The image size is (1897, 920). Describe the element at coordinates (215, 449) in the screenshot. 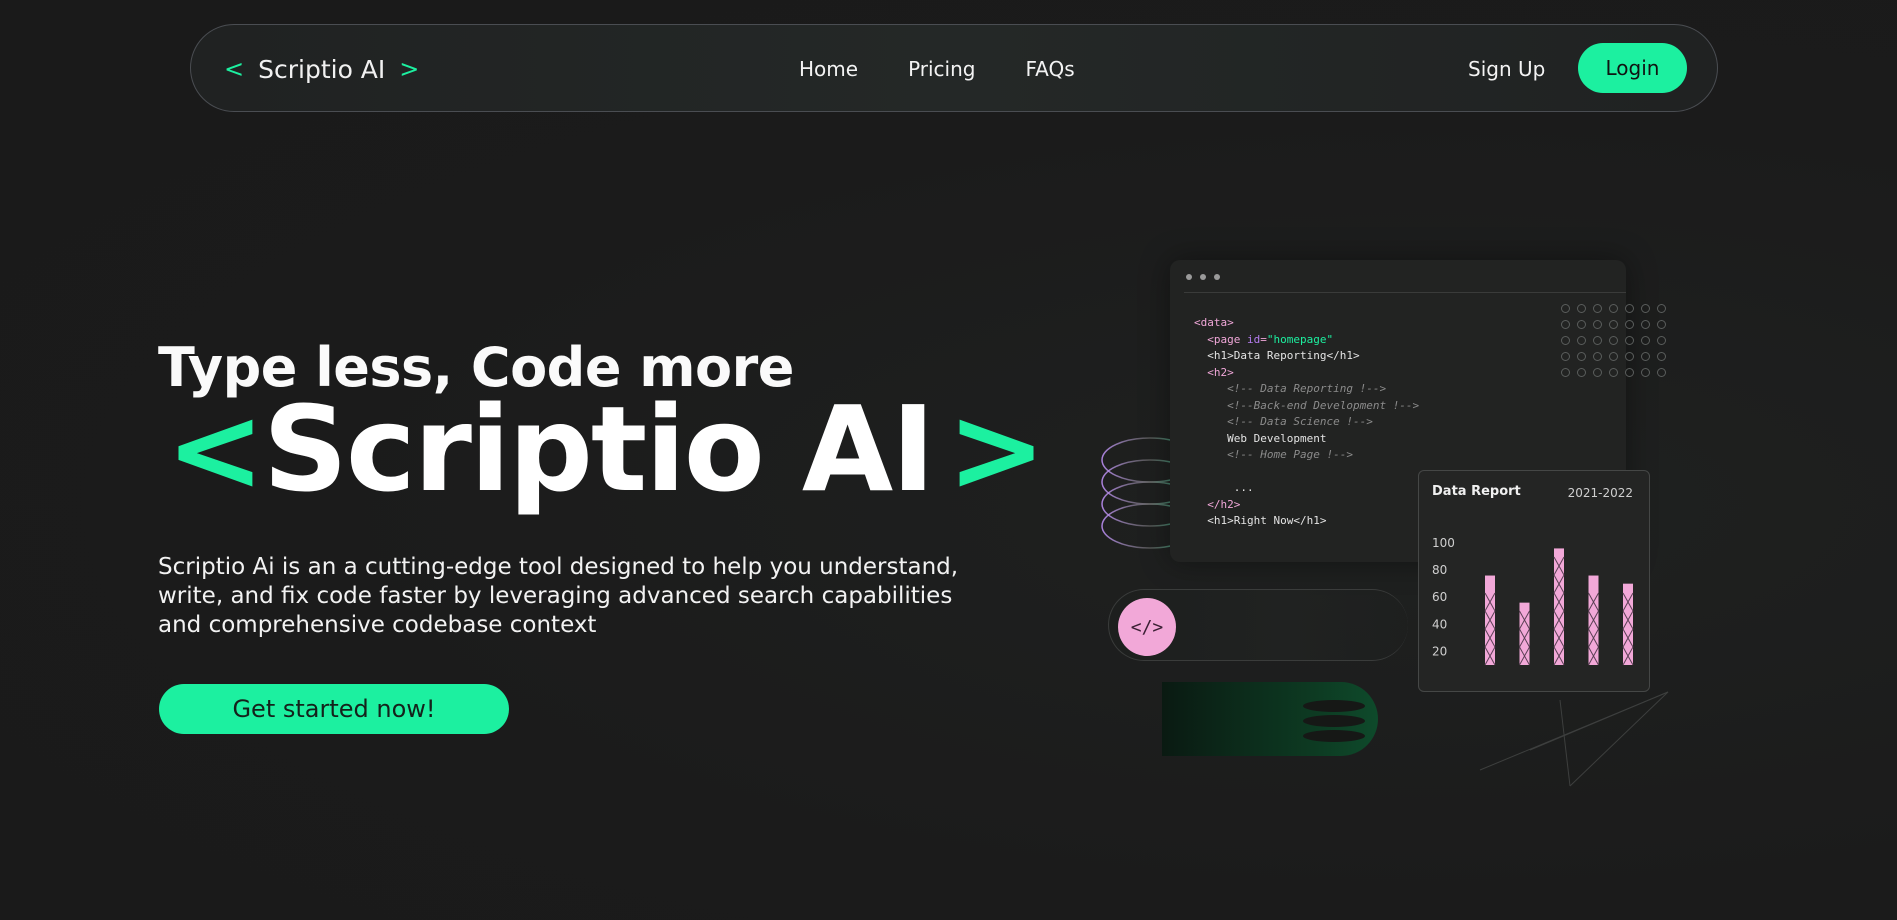

I see `hero-title-open-bracket: <` at that location.